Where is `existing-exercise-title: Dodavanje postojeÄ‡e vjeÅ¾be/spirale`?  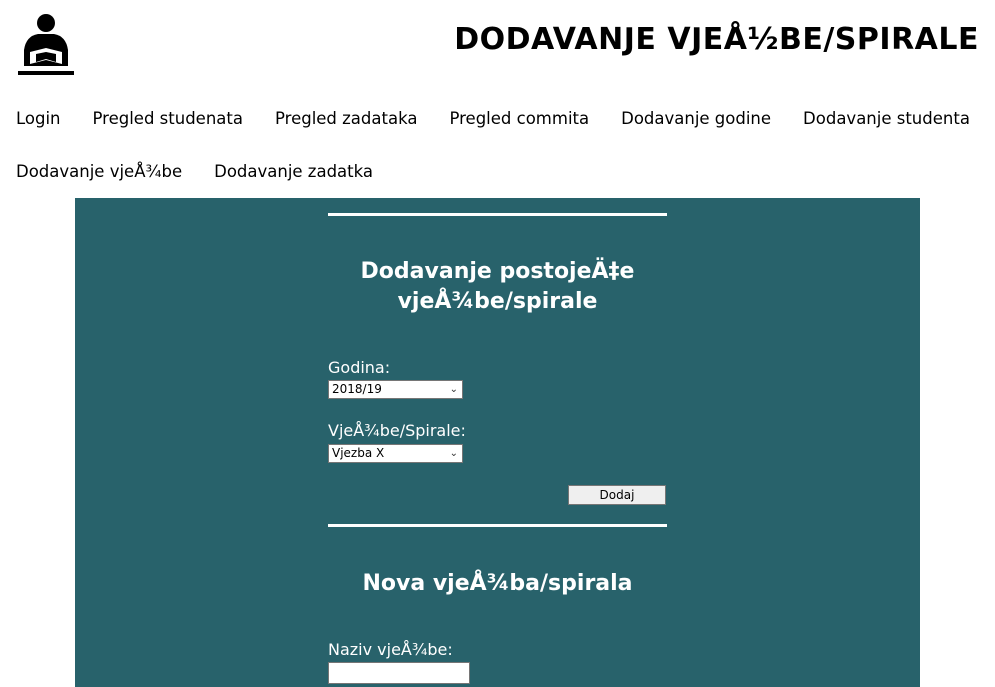 existing-exercise-title: Dodavanje postojeÄ‡e vjeÅ¾be/spirale is located at coordinates (497, 287).